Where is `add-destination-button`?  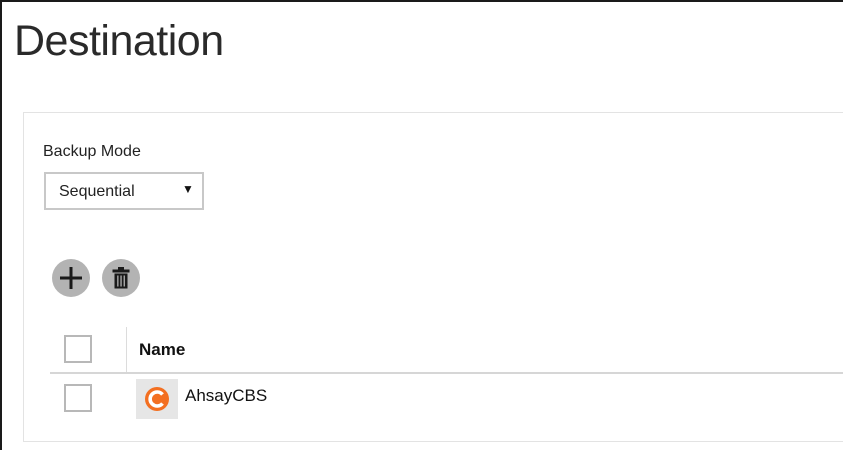
add-destination-button is located at coordinates (71, 278).